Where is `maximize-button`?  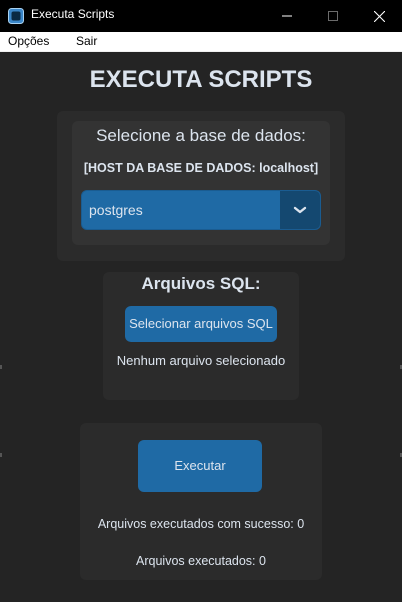 maximize-button is located at coordinates (333, 16).